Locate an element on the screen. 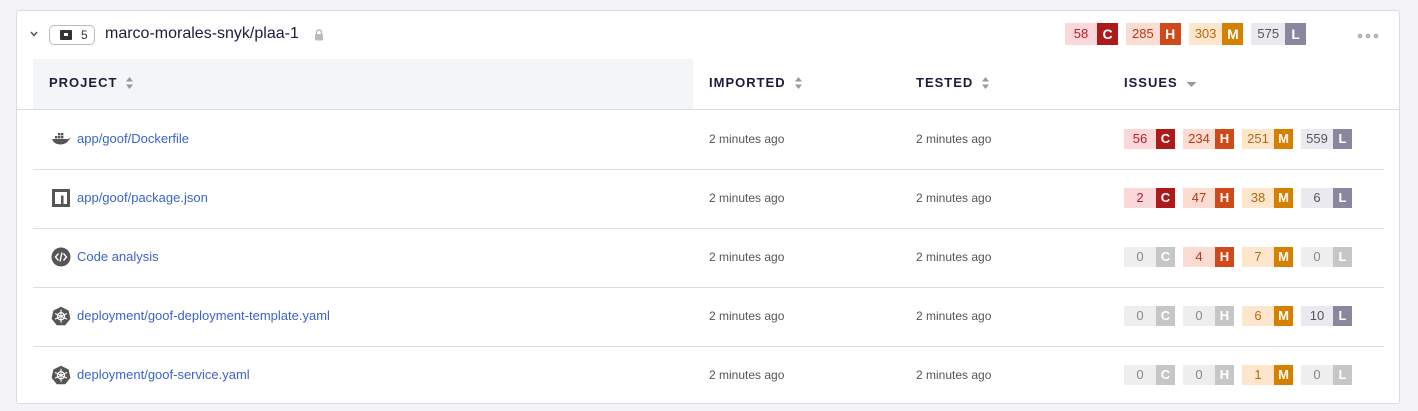 The image size is (1418, 411). issue-badges: 0C 0H 6M 10 L is located at coordinates (1242, 316).